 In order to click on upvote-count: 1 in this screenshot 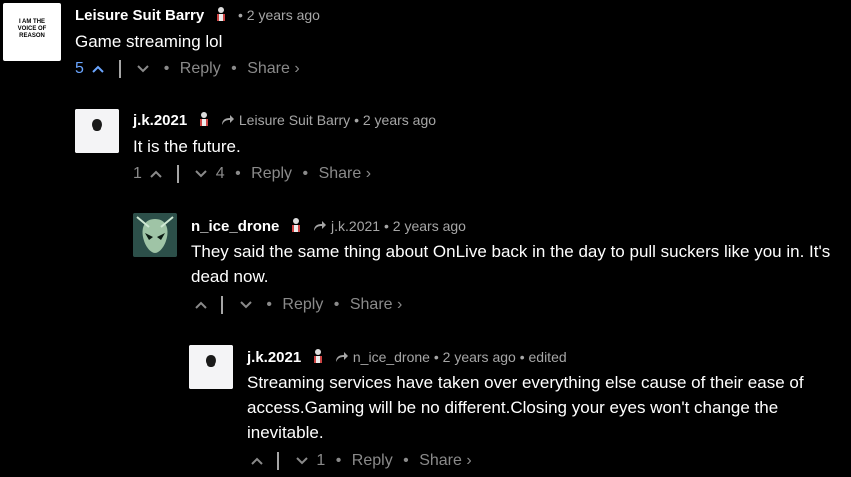, I will do `click(137, 173)`.